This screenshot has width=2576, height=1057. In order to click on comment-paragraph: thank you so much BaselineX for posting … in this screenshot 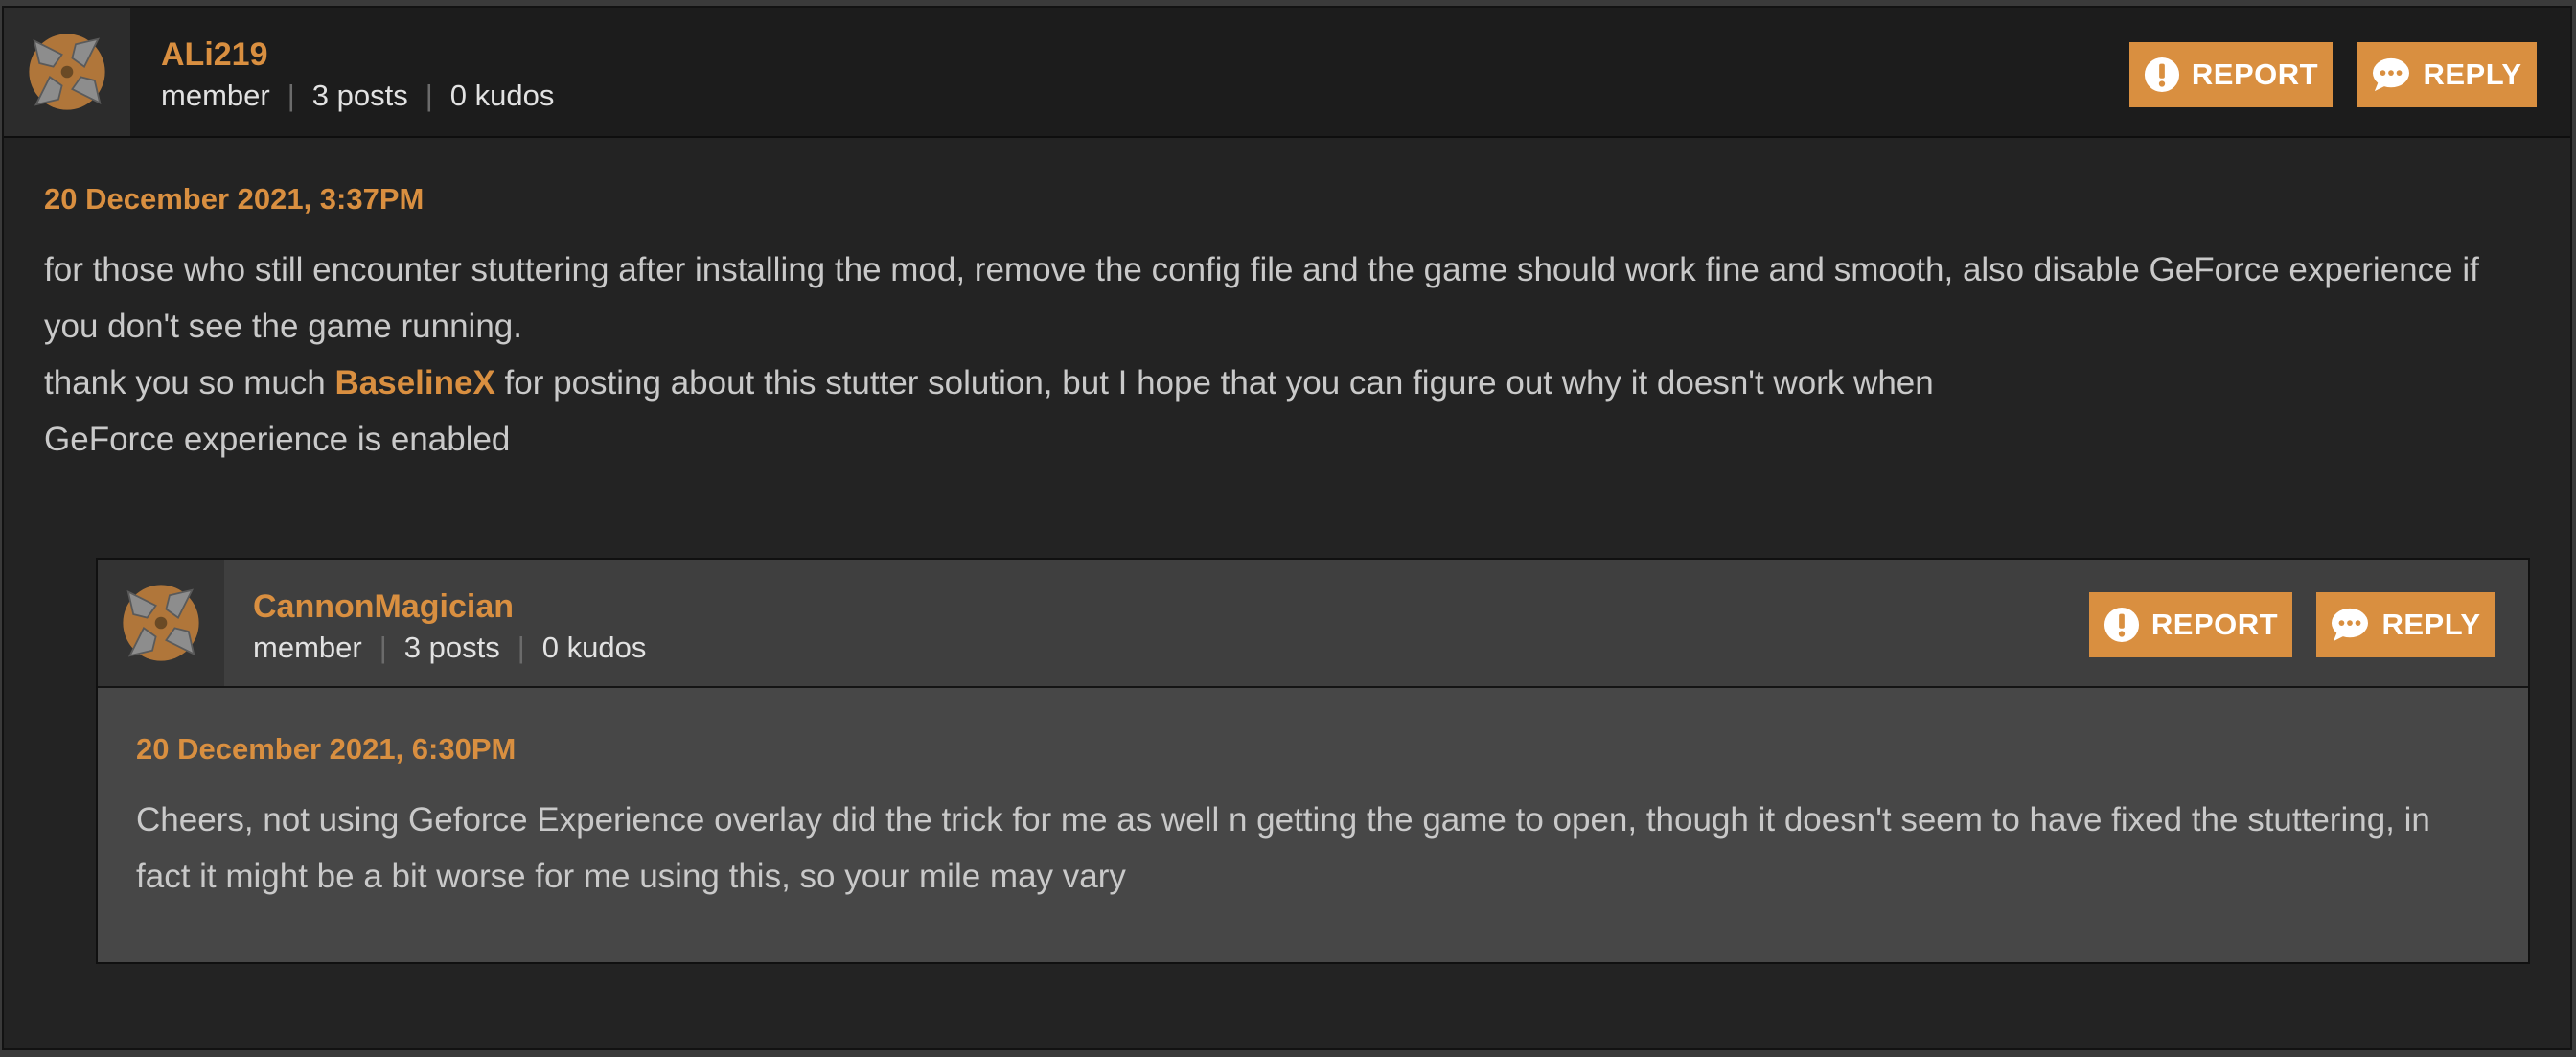, I will do `click(1270, 383)`.